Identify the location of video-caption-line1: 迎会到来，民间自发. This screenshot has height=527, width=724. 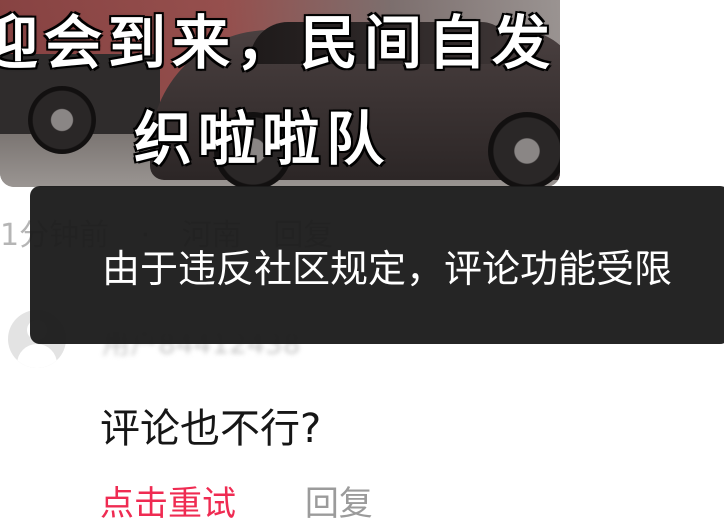
(278, 43).